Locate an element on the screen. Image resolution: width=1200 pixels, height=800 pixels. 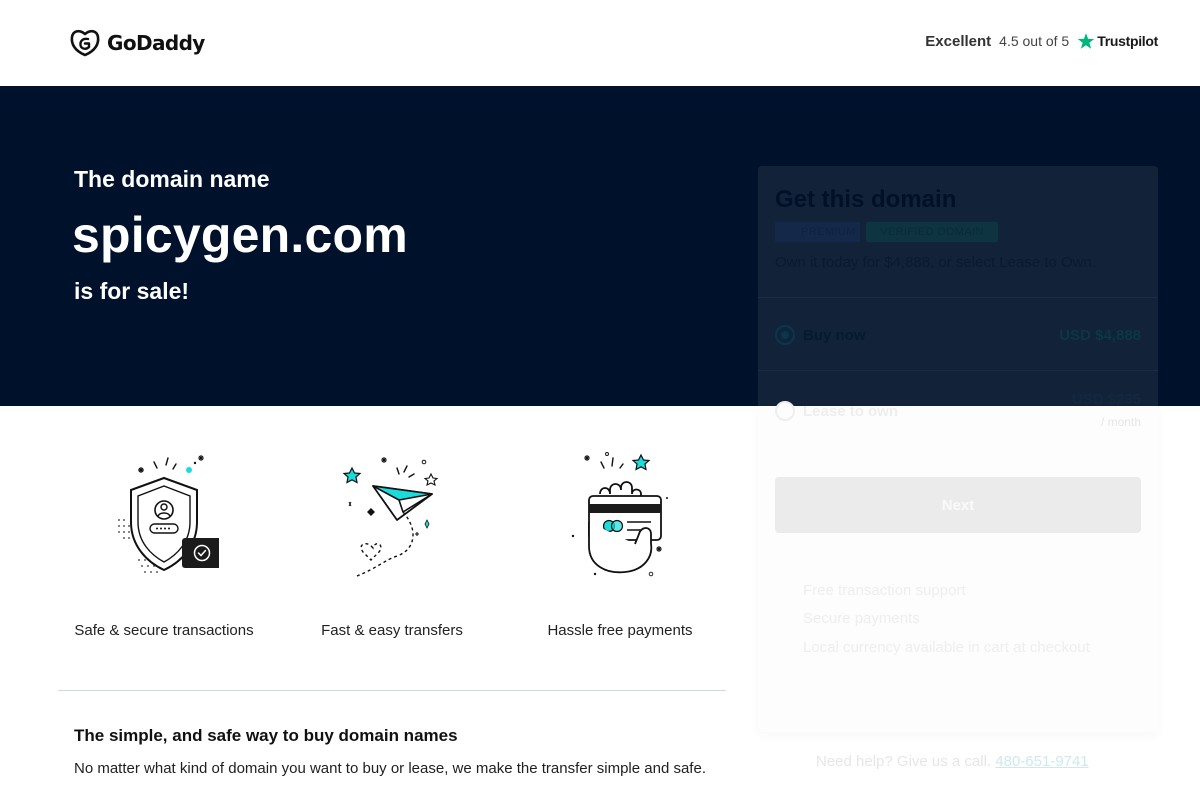
feature-secure: Safe & secure transactions is located at coordinates (164, 544).